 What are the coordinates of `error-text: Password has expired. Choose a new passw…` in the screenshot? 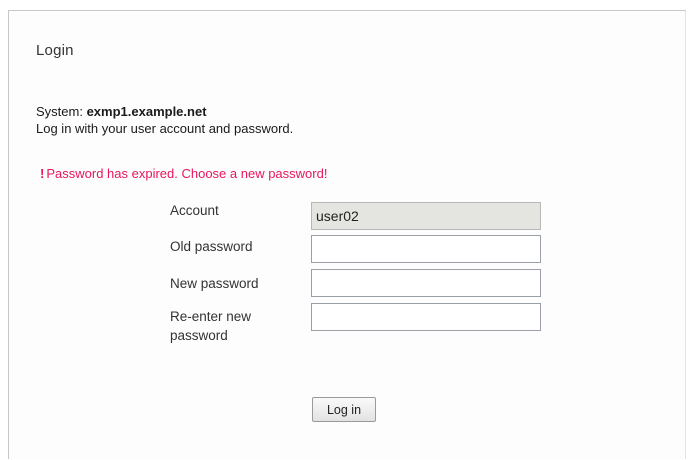 It's located at (187, 173).